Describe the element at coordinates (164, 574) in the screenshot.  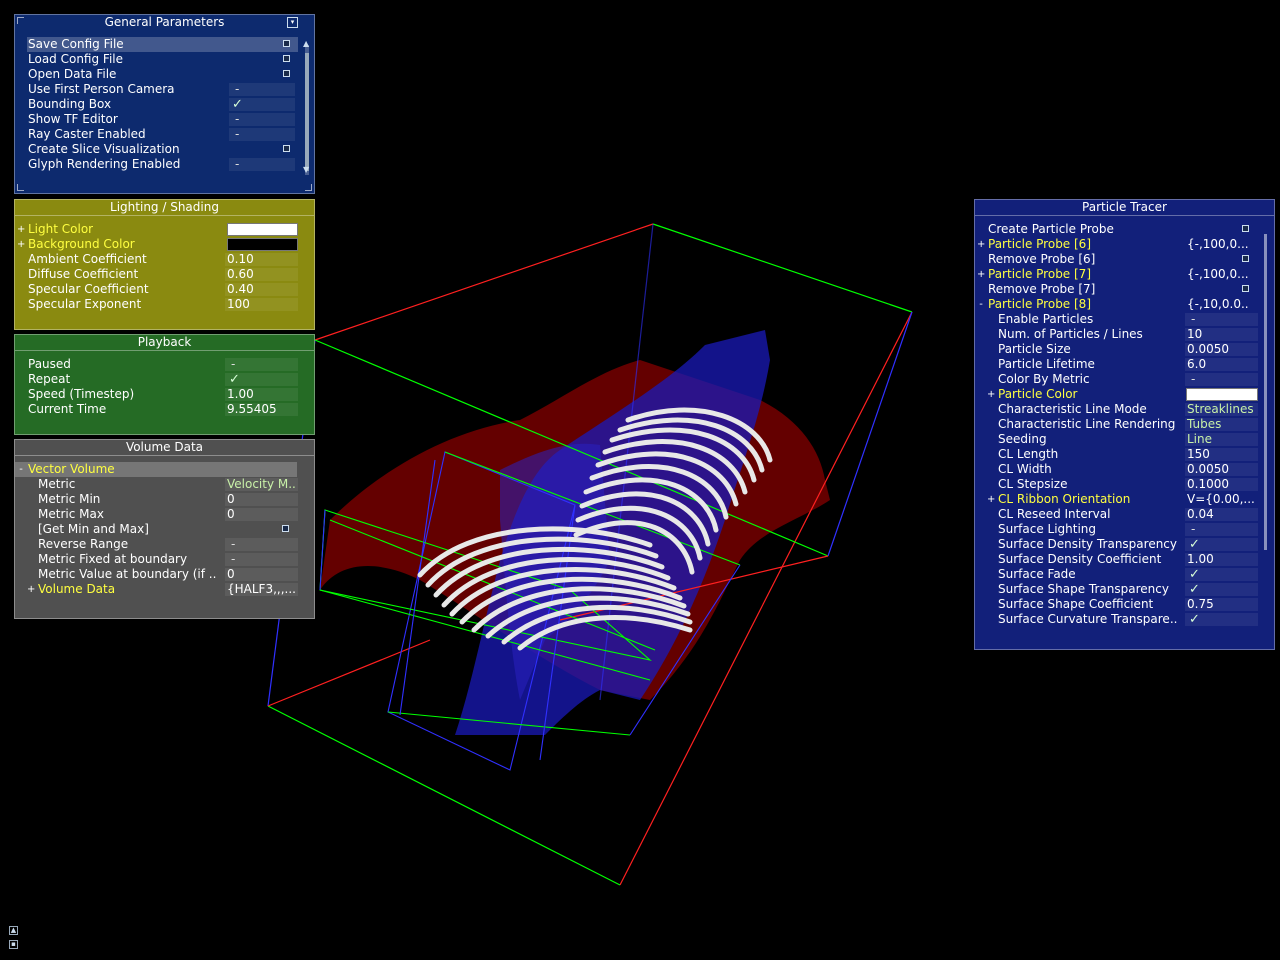
I see `boundary-value-row: Metric Value at boundary (if .. 0` at that location.